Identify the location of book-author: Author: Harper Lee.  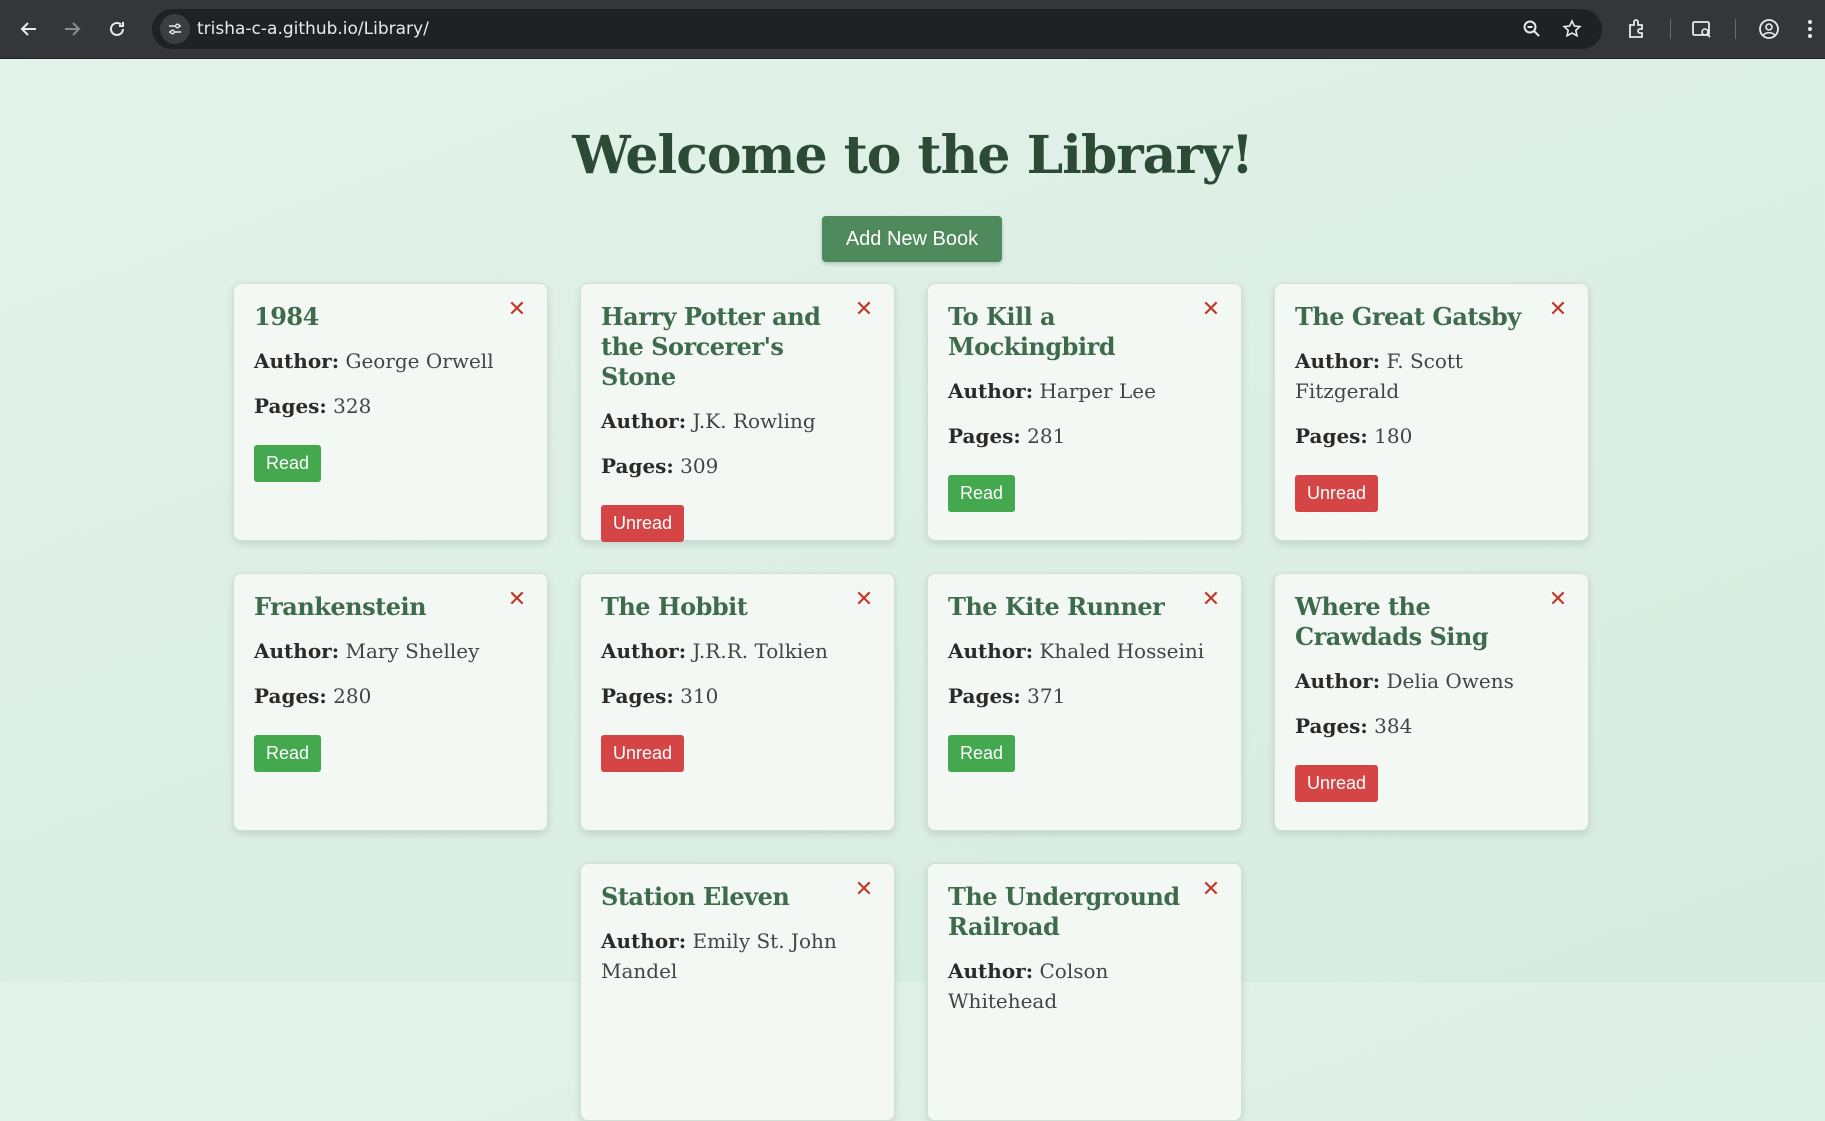
(1084, 391).